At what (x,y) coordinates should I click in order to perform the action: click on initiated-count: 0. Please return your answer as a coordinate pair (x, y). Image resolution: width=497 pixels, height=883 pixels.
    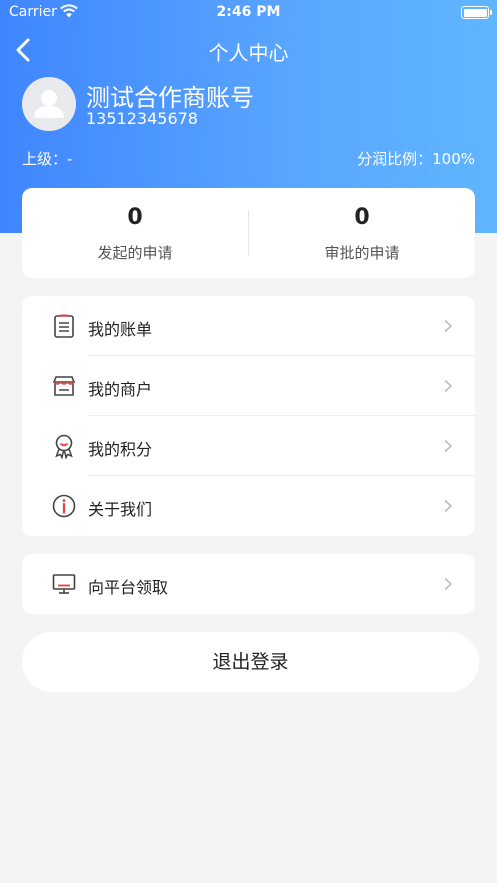
    Looking at the image, I should click on (135, 217).